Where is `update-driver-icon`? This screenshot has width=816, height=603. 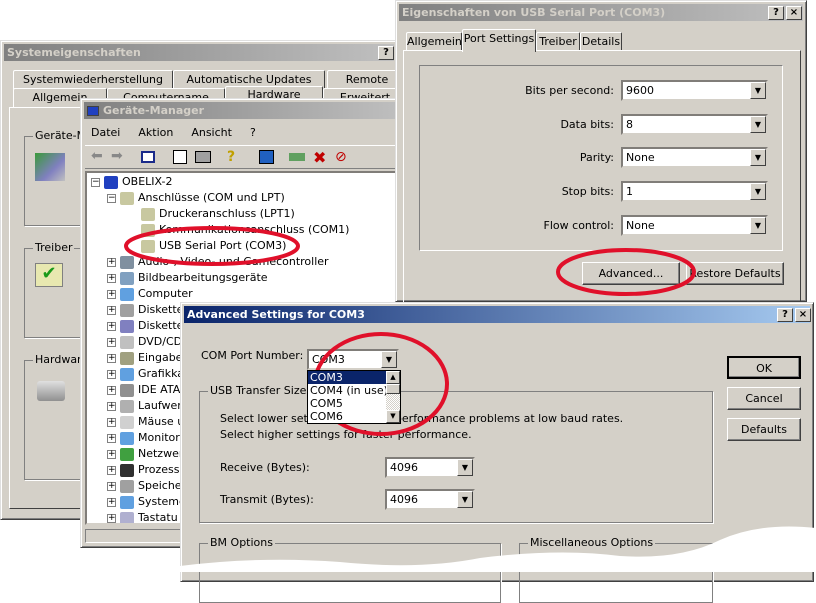 update-driver-icon is located at coordinates (297, 157).